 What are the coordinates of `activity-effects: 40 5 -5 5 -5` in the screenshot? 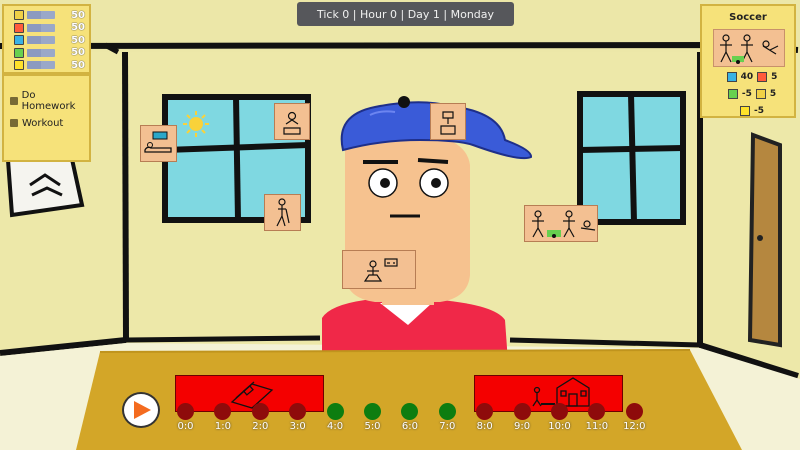 It's located at (752, 93).